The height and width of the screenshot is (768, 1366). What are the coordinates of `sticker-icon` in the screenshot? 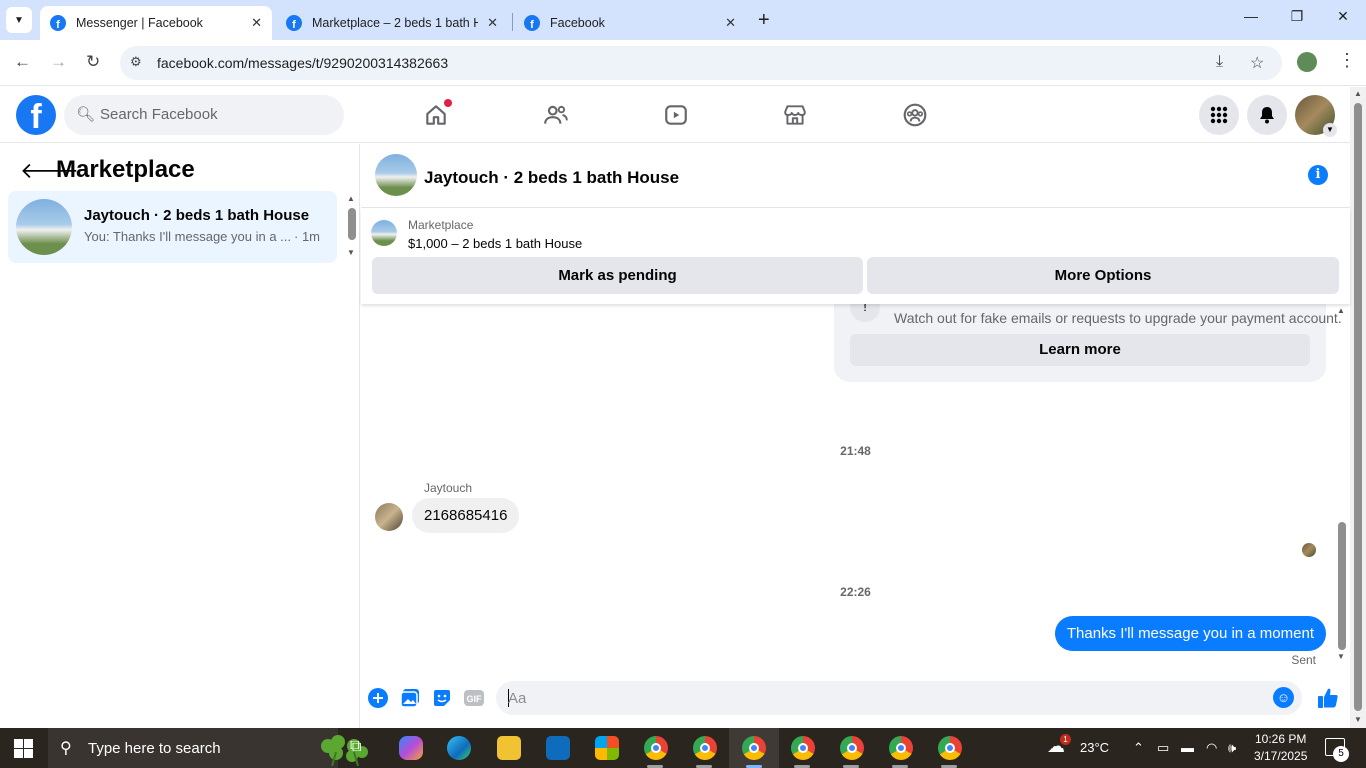 It's located at (442, 698).